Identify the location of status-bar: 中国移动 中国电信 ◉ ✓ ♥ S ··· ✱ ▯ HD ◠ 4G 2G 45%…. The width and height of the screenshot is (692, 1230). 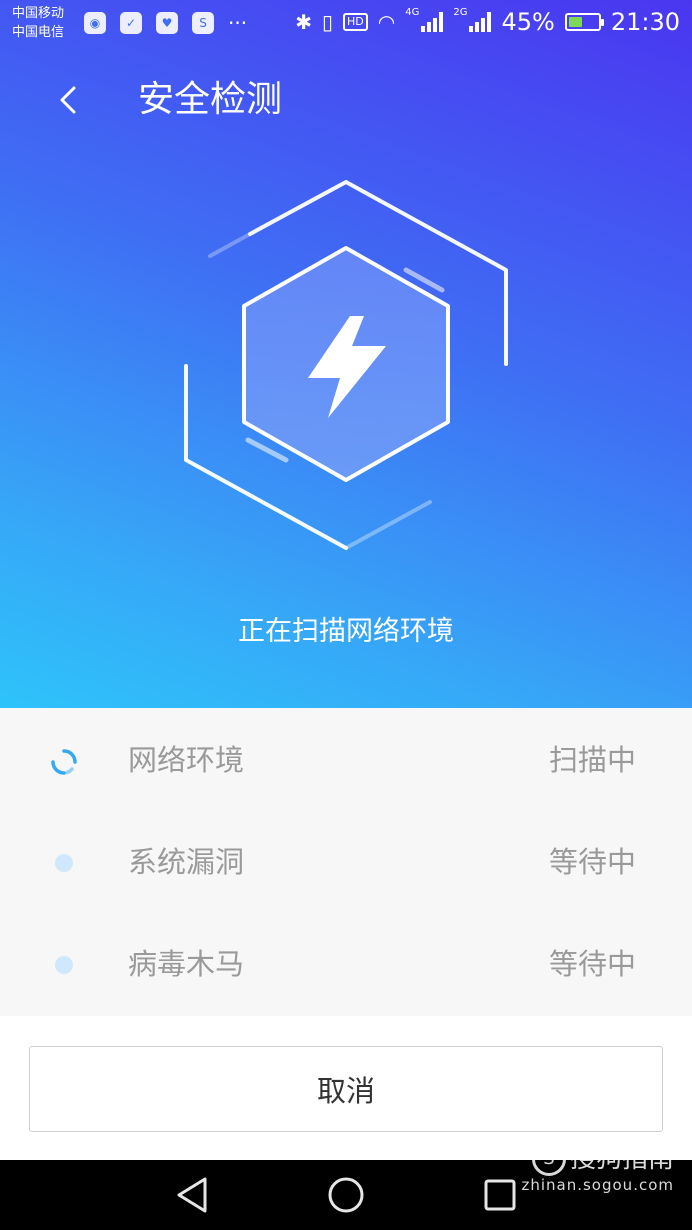
(346, 24).